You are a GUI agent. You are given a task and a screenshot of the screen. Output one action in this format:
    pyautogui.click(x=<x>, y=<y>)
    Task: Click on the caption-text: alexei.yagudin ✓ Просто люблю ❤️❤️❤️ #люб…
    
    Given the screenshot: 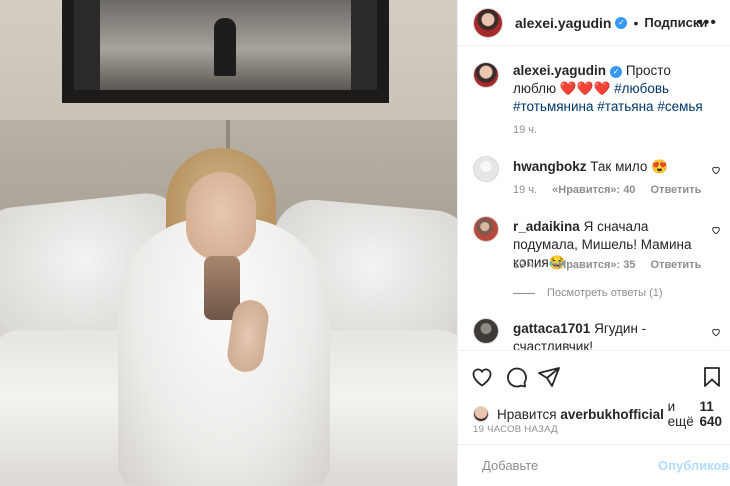 What is the action you would take?
    pyautogui.click(x=613, y=89)
    